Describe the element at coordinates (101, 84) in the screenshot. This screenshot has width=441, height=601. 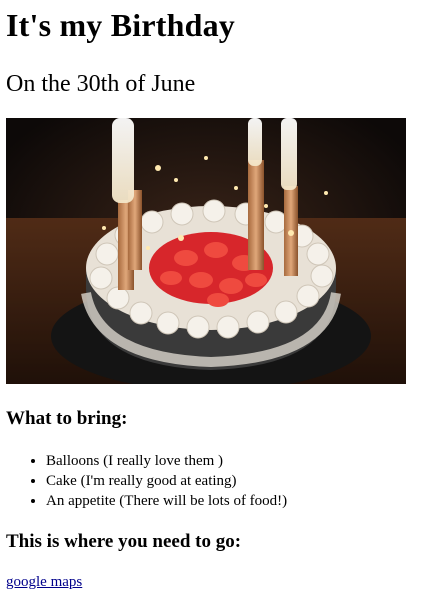
I see `page-subtitle: On the 30th of June` at that location.